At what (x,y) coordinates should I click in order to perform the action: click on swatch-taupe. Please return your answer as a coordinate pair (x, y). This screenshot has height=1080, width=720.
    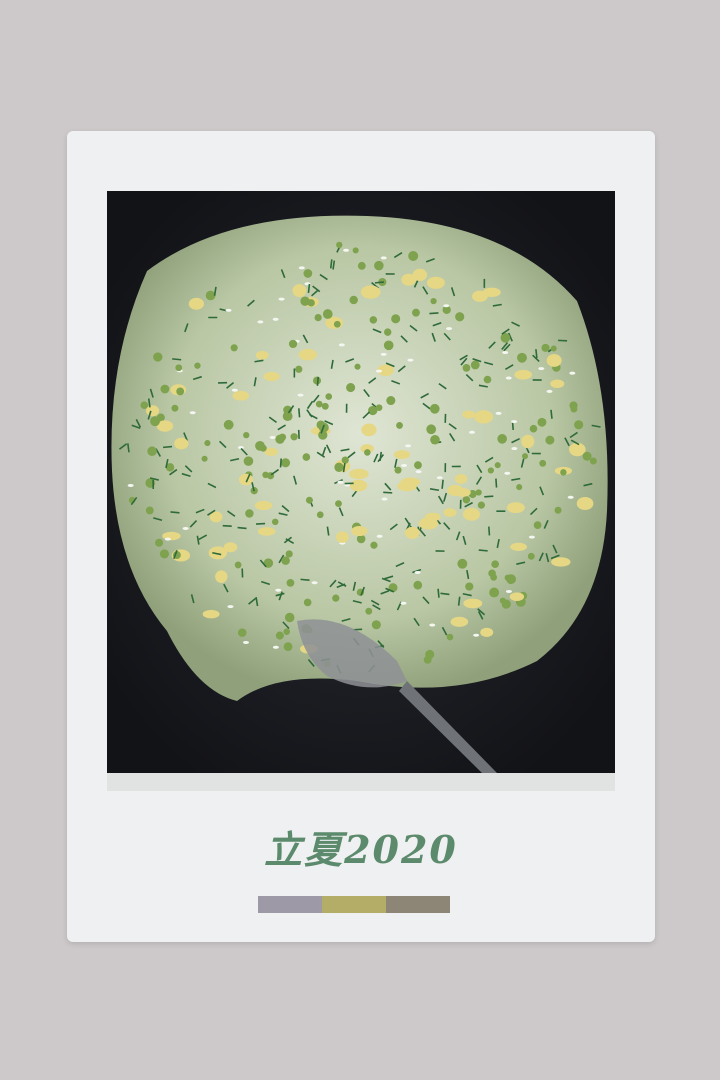
    Looking at the image, I should click on (418, 904).